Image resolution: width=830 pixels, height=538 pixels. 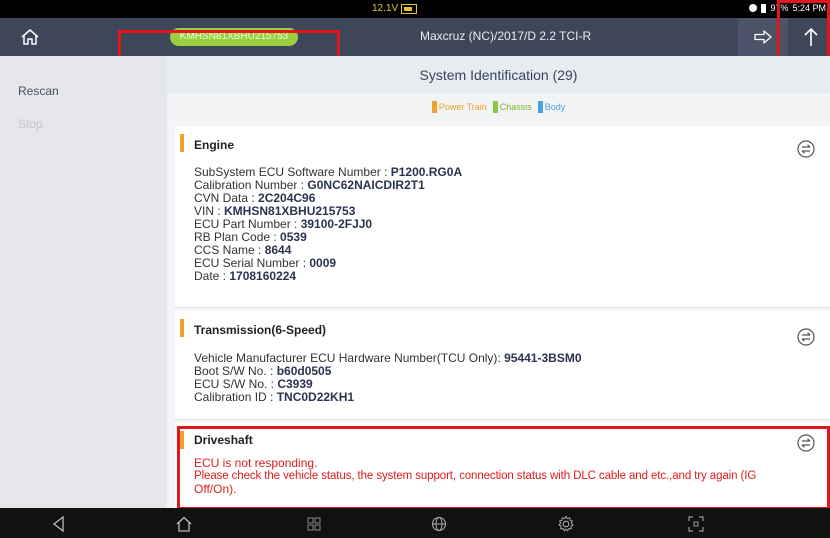 What do you see at coordinates (415, 523) in the screenshot?
I see `android-nav-bar` at bounding box center [415, 523].